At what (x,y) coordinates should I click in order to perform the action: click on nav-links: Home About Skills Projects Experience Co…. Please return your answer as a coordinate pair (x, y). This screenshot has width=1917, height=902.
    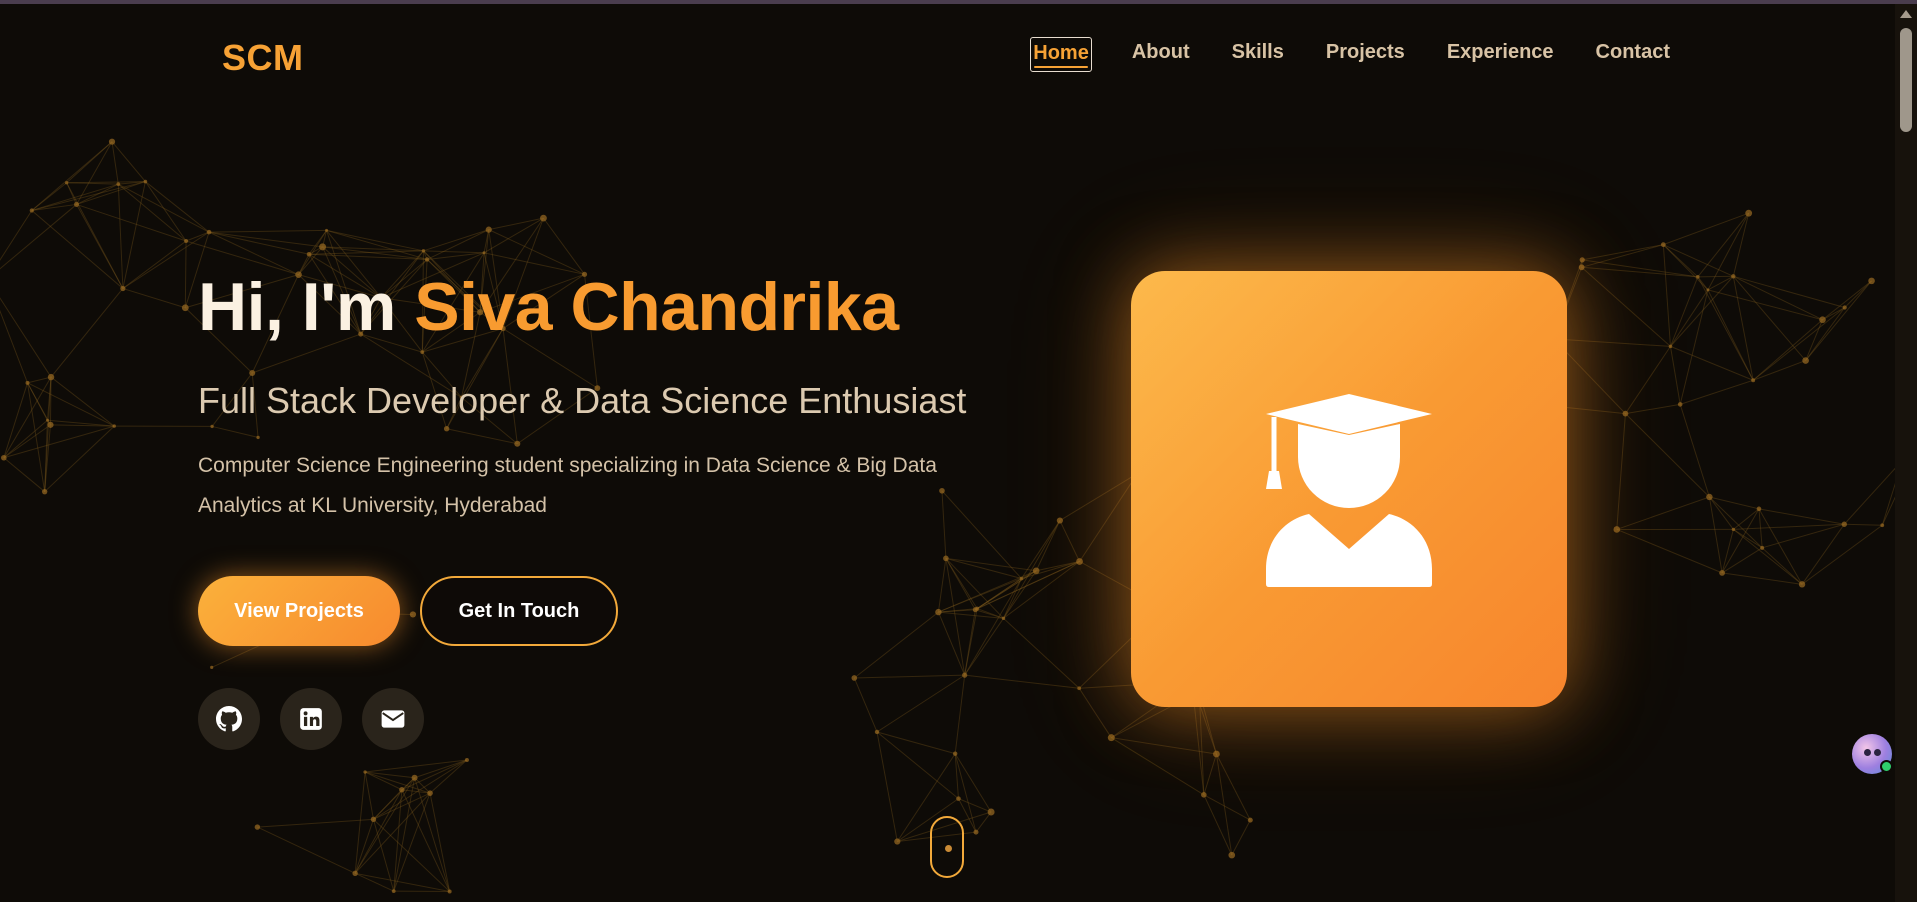
    Looking at the image, I should click on (1332, 54).